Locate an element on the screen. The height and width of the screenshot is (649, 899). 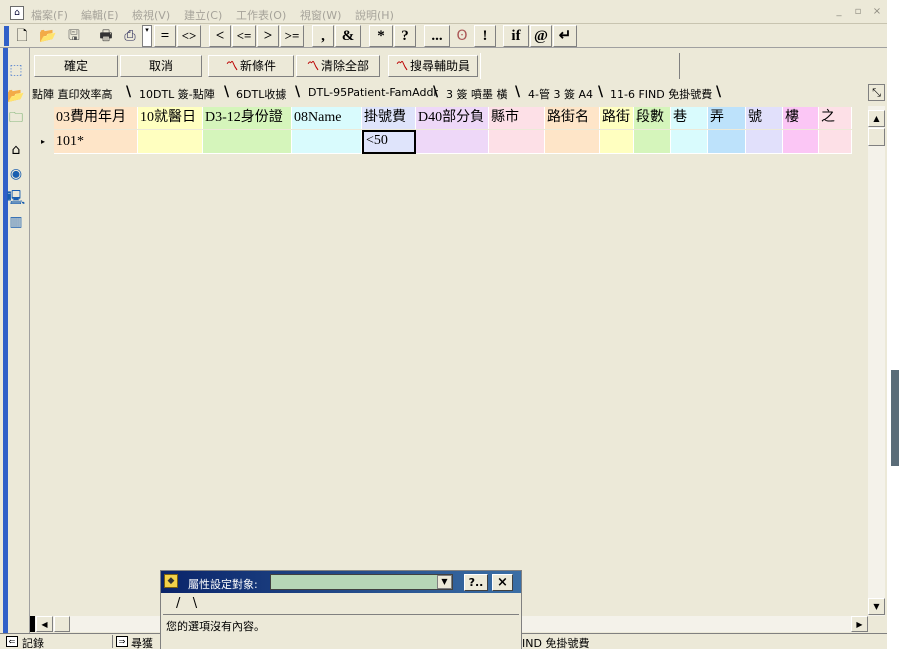
menu-view: 檢視(V) is located at coordinates (151, 15).